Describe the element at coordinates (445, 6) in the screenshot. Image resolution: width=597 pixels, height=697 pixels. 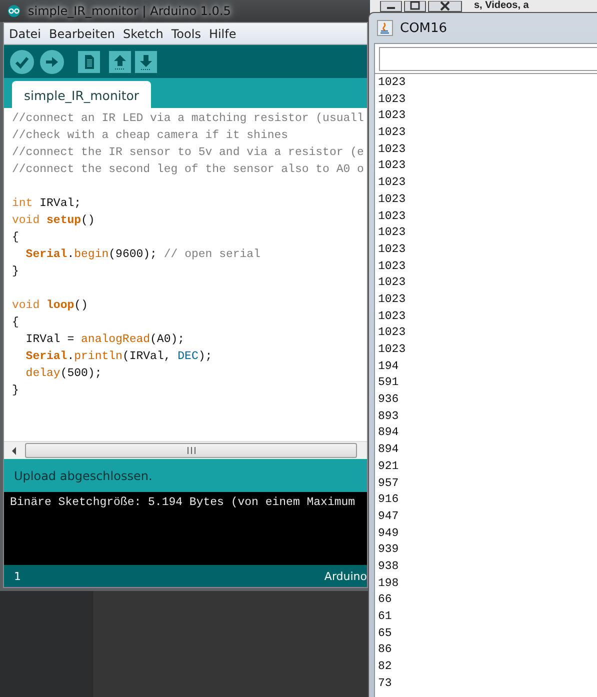
I see `close-icon` at that location.